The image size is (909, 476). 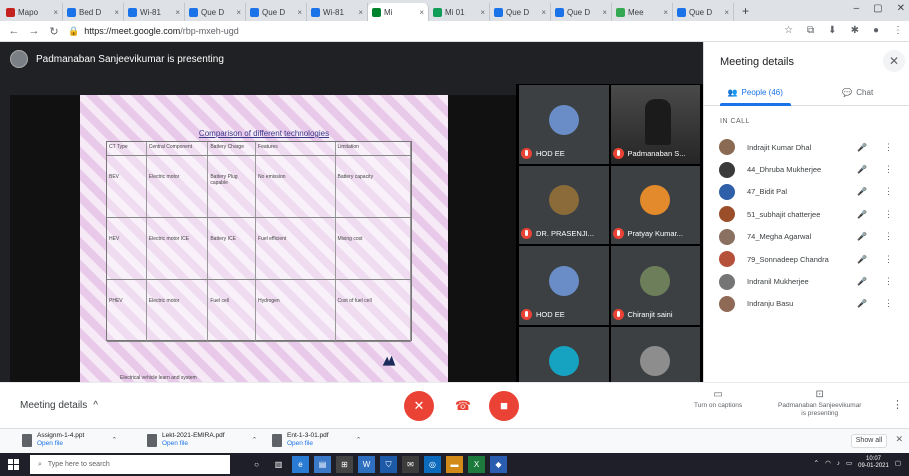 What do you see at coordinates (806, 169) in the screenshot?
I see `people-list-item: 44_Dhruba Mukherjee 🎤 ⋮` at bounding box center [806, 169].